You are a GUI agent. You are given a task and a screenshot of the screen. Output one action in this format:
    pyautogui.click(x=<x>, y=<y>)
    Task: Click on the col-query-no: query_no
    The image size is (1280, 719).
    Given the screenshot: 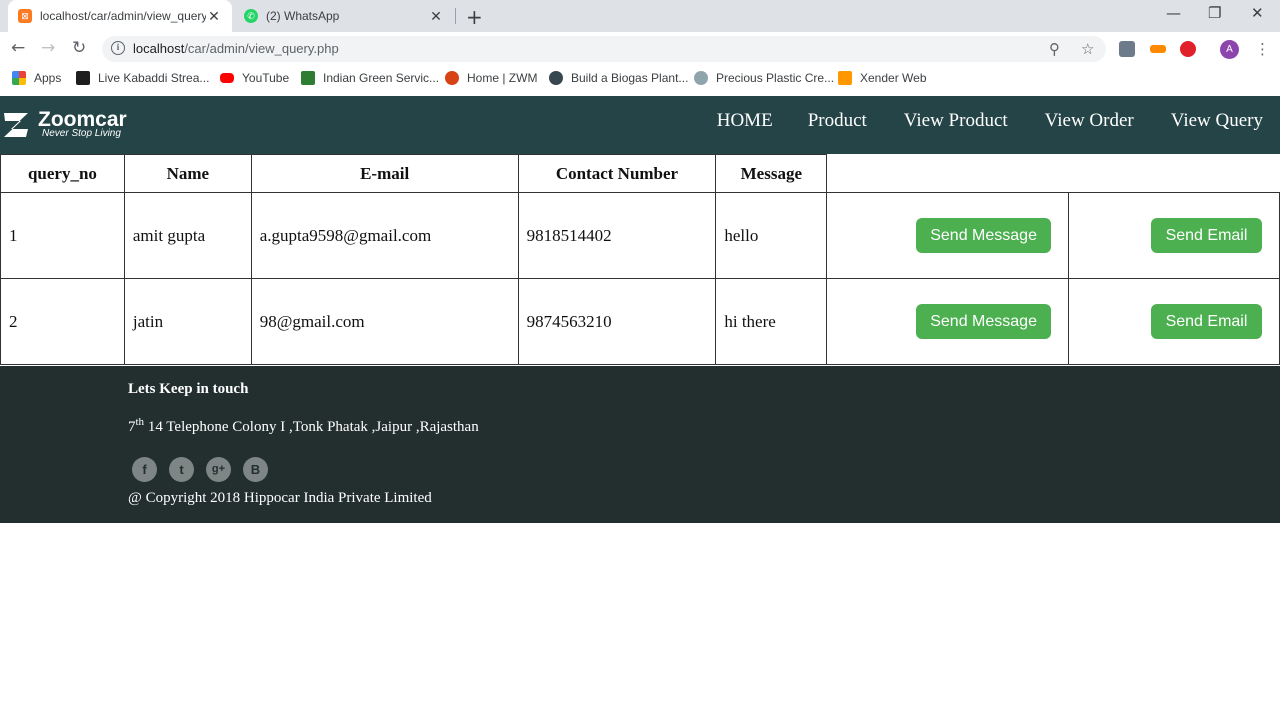 What is the action you would take?
    pyautogui.click(x=62, y=173)
    